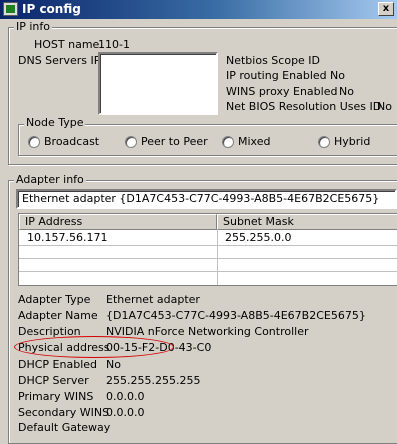 Image resolution: width=397 pixels, height=444 pixels. Describe the element at coordinates (208, 238) in the screenshot. I see `table-row: 10.157.56.171 255.255.0.0` at that location.